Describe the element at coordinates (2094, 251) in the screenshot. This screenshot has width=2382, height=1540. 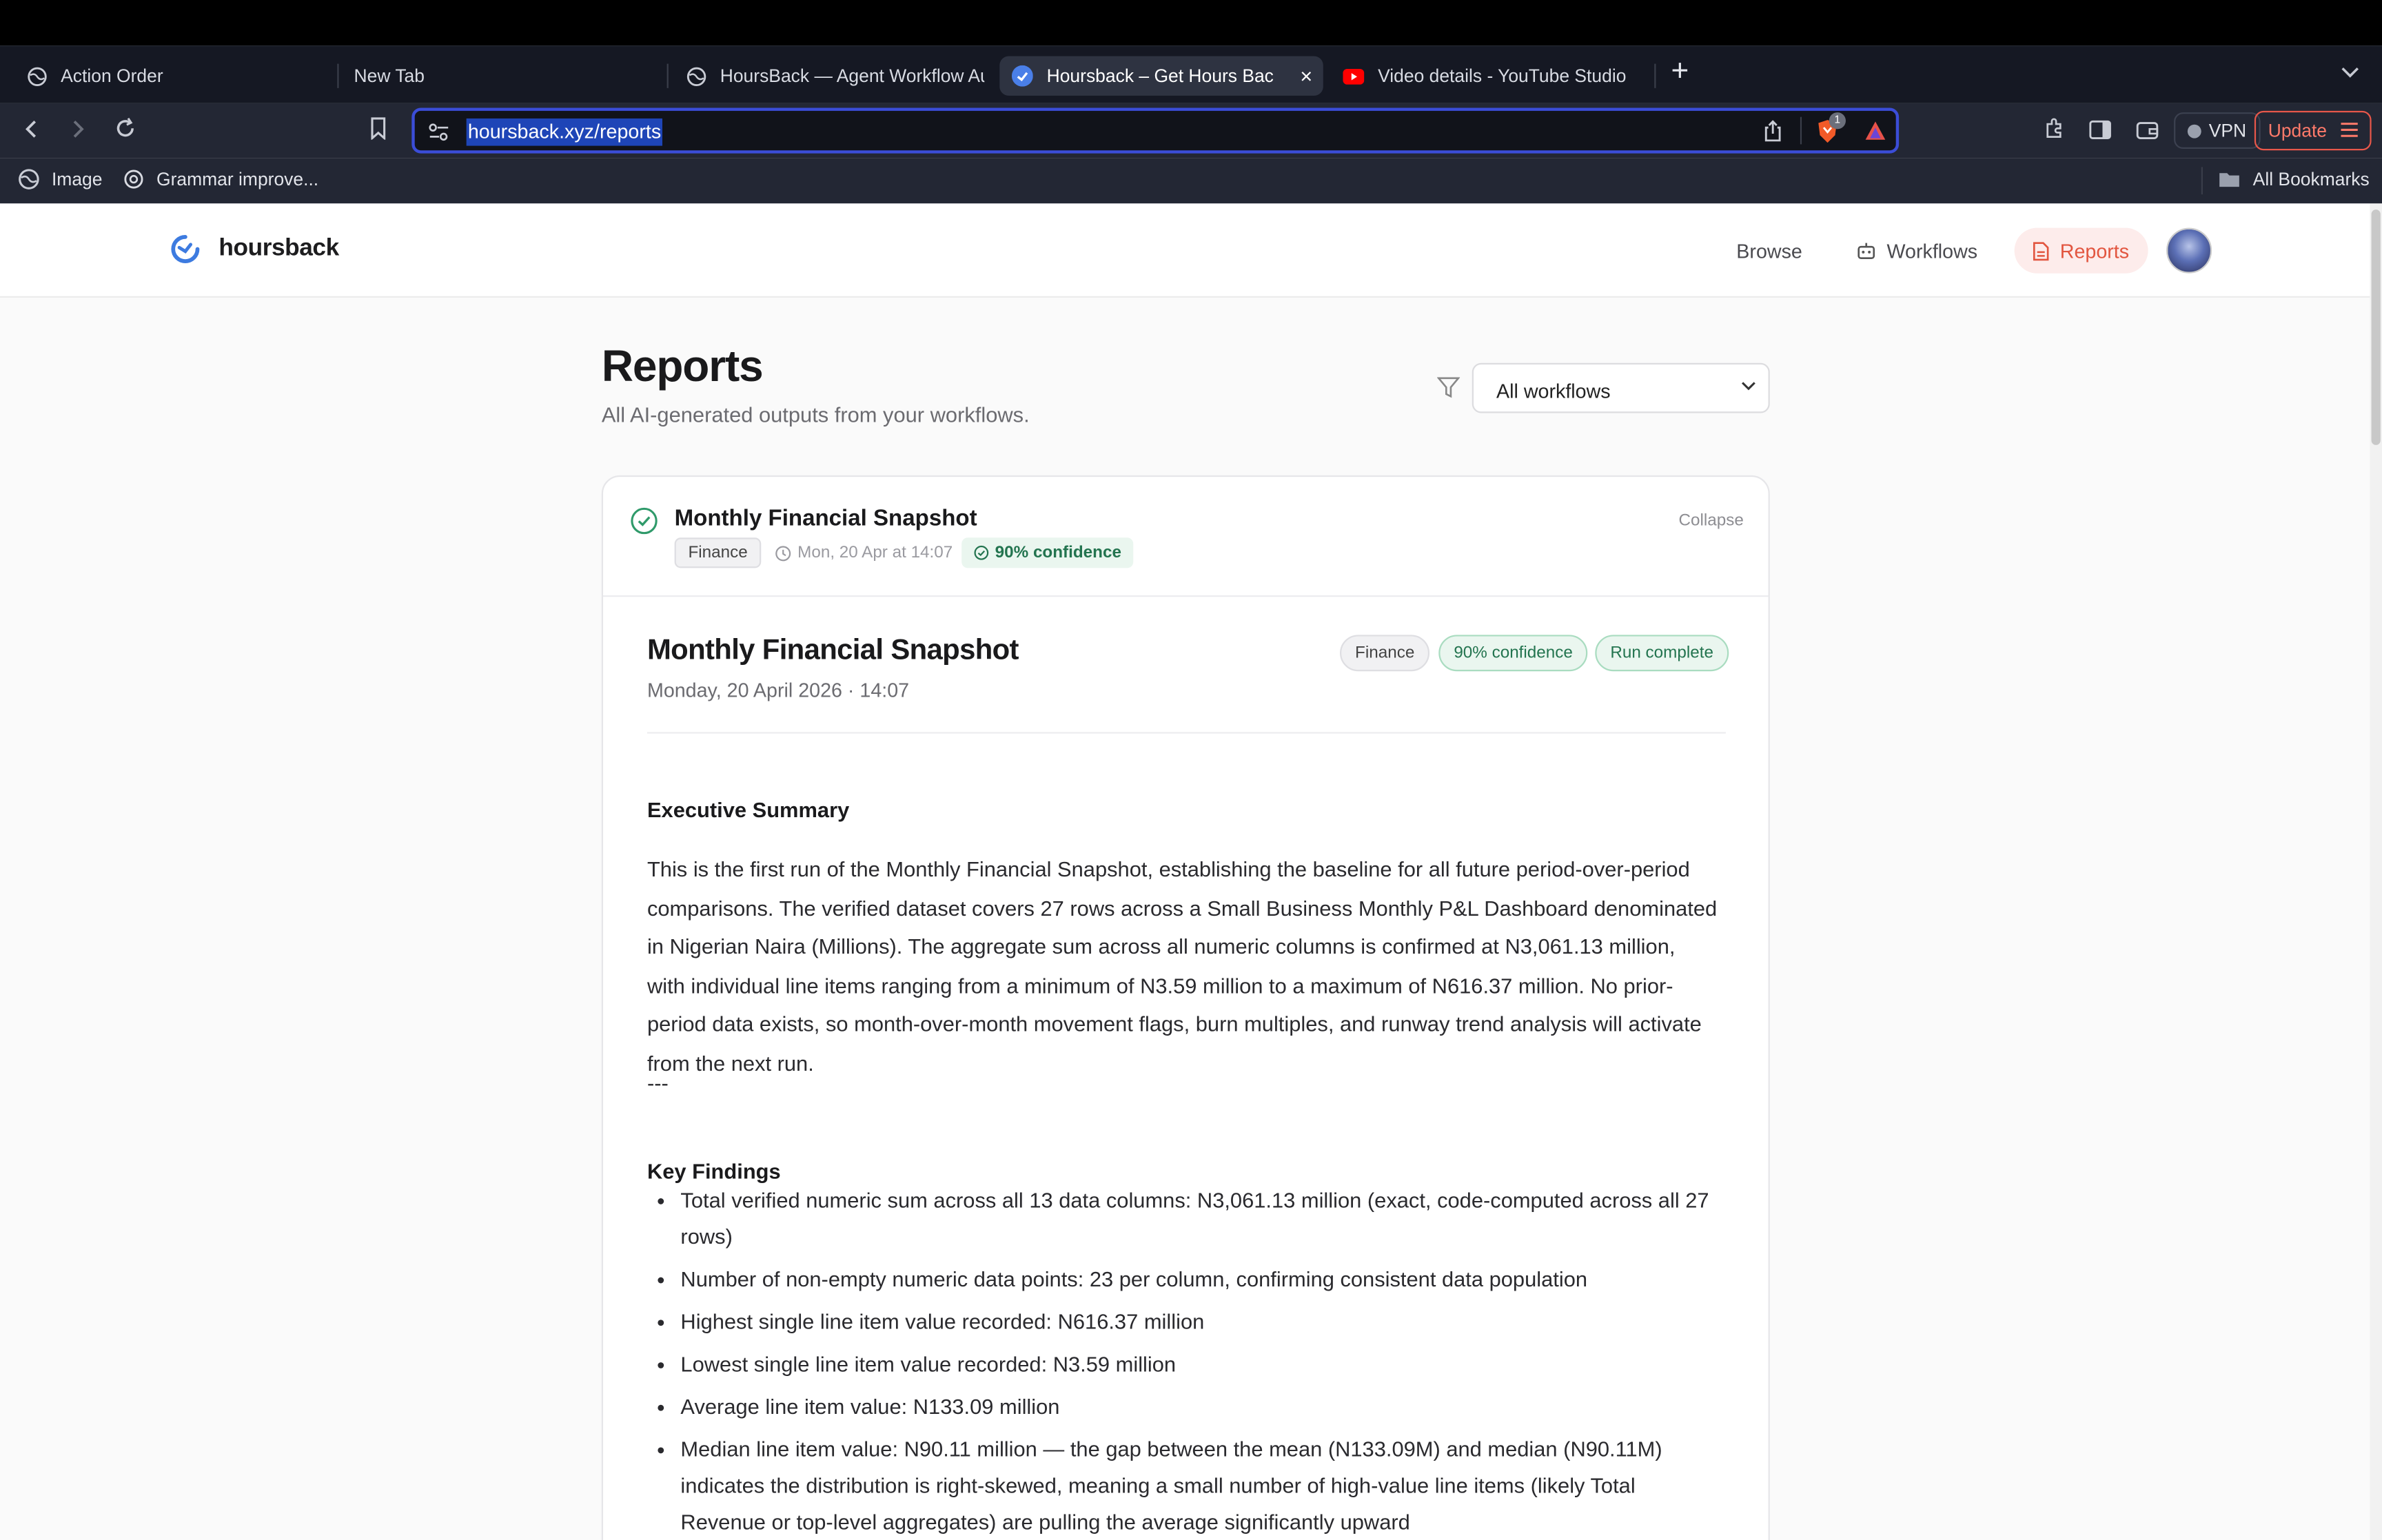
I see `nav-label: Reports` at that location.